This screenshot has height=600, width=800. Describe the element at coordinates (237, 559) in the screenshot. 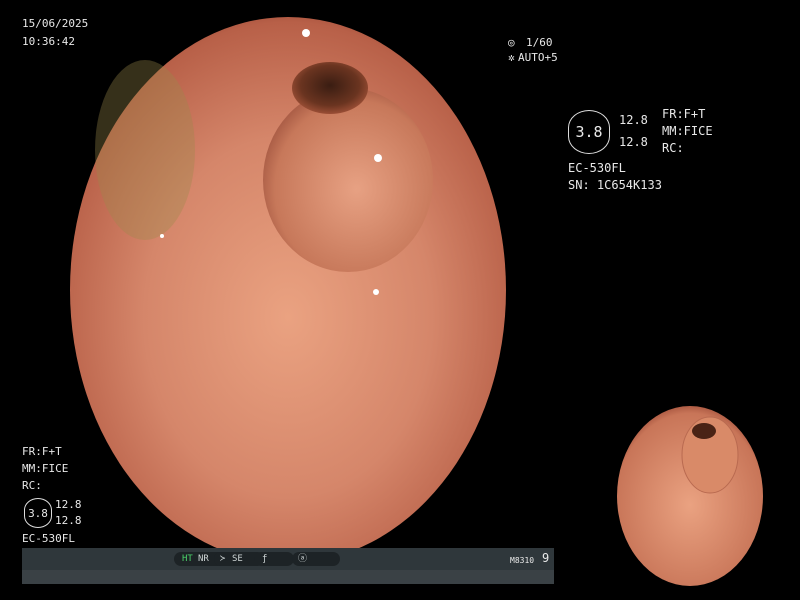

I see `se-label: SE` at that location.